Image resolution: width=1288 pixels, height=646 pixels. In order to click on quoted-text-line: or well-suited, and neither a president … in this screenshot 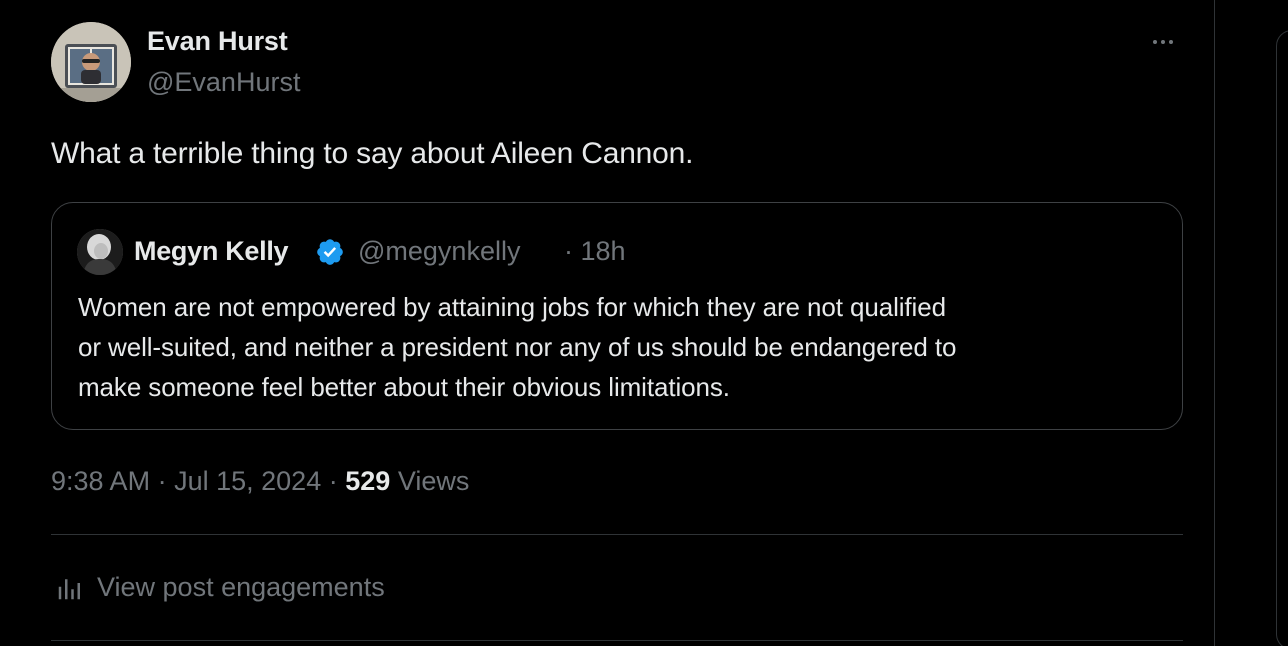, I will do `click(517, 347)`.